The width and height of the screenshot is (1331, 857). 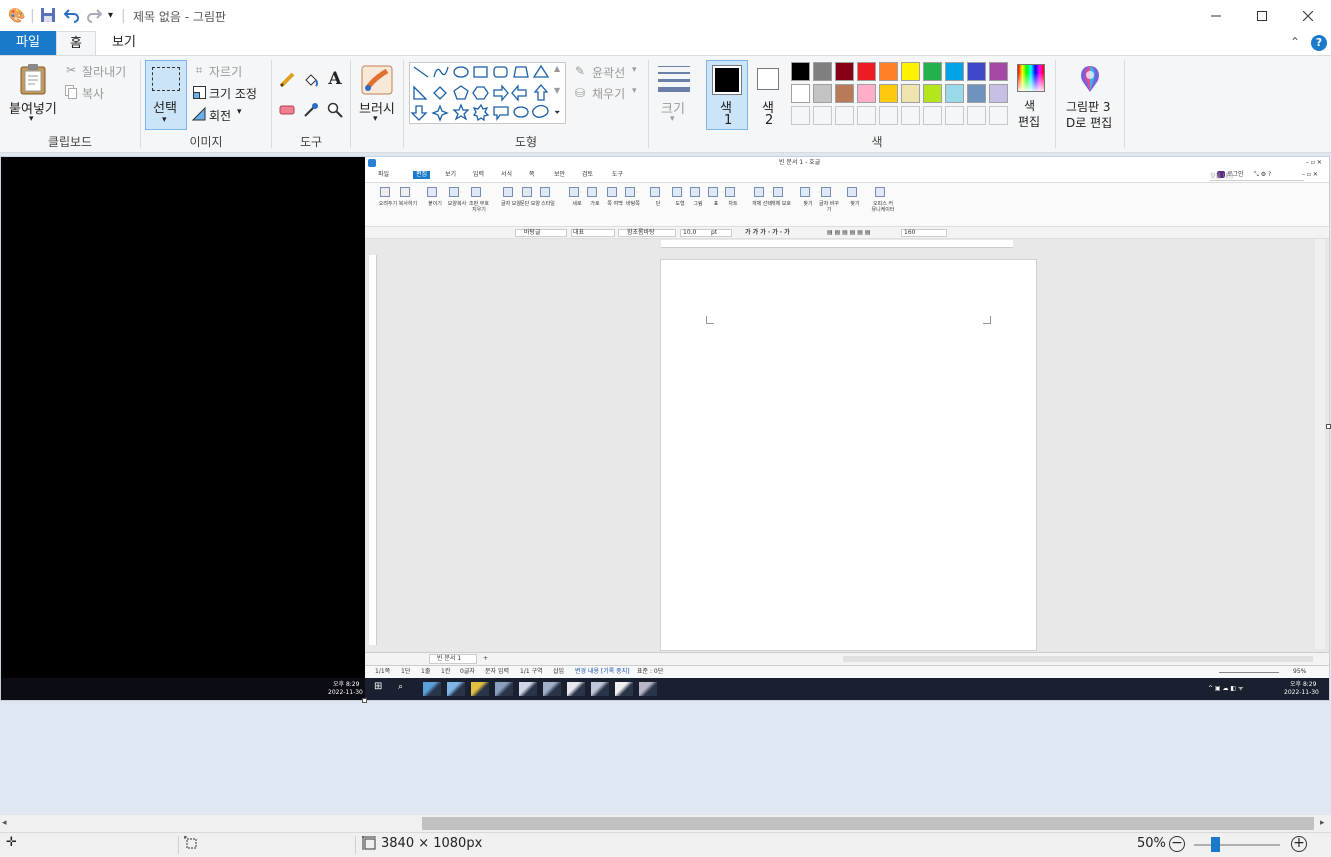 I want to click on undo-icon, so click(x=71, y=16).